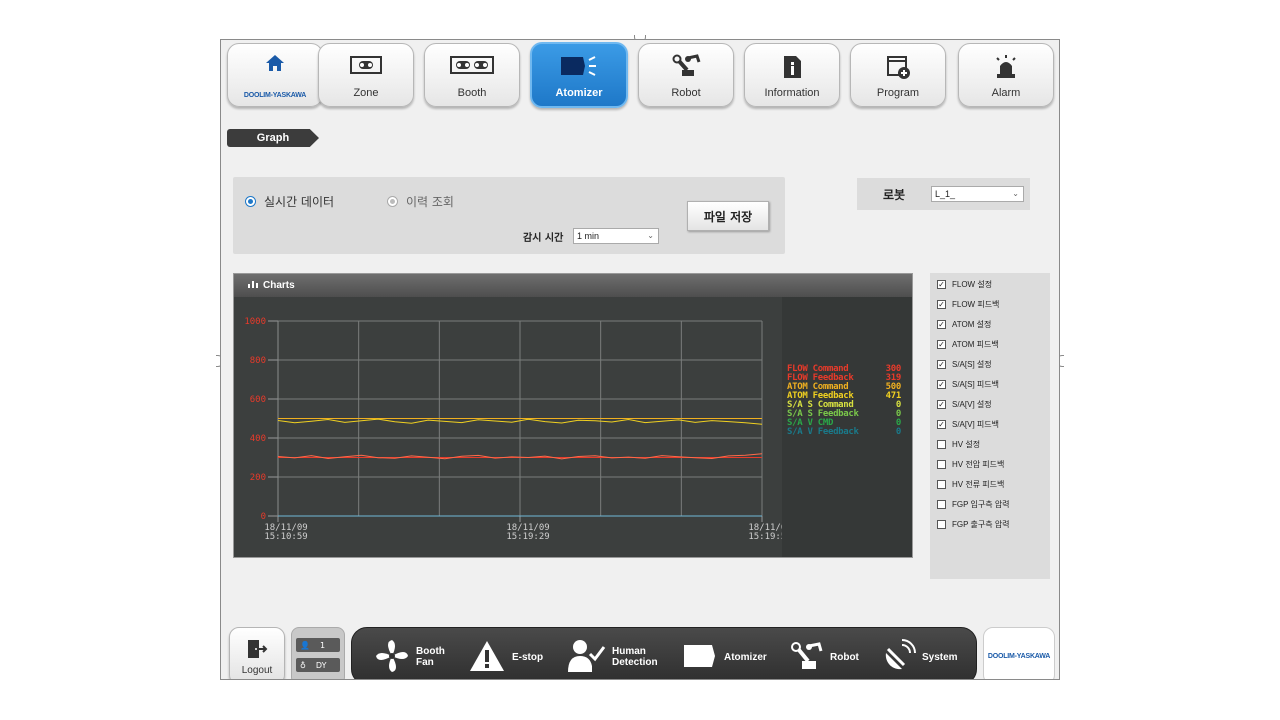 The width and height of the screenshot is (1280, 720). I want to click on series-checkbox: ✓ S/A[S] 설정, so click(964, 364).